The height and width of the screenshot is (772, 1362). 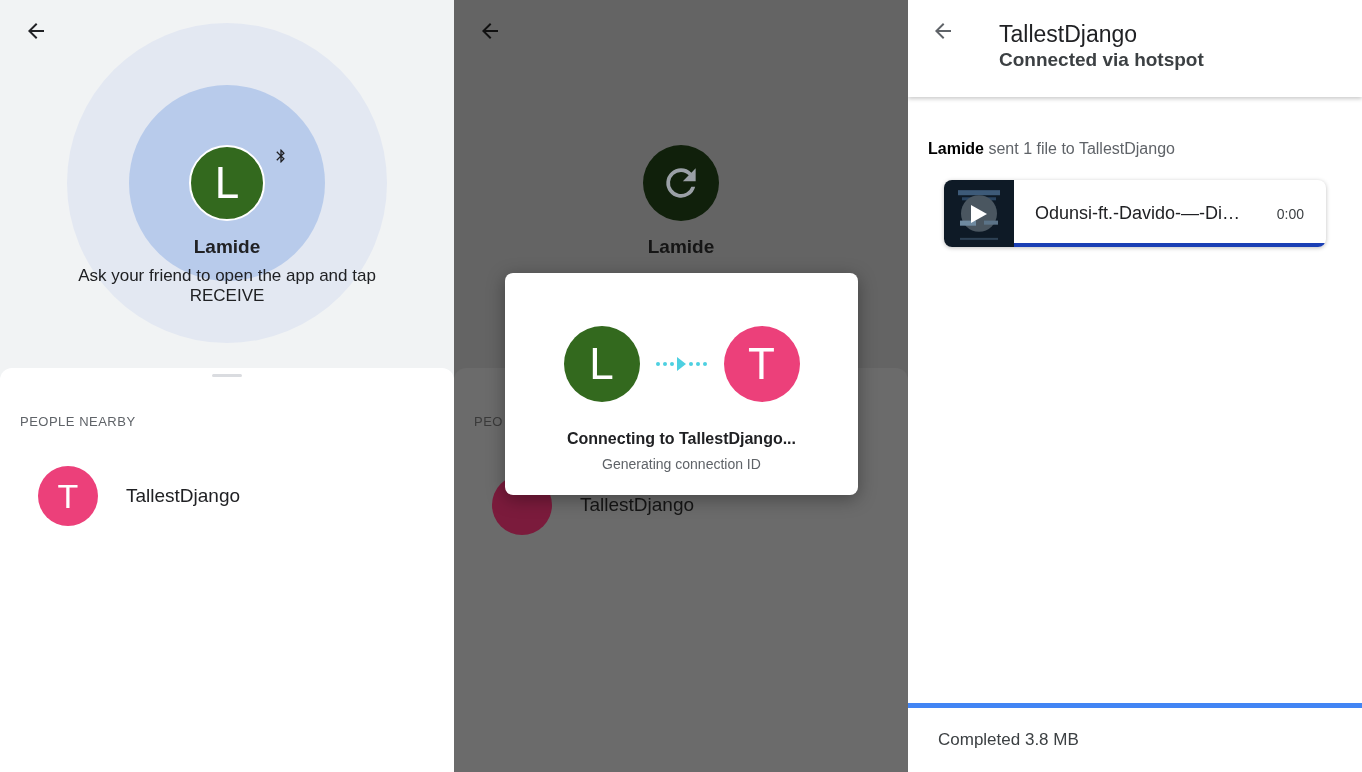 I want to click on dialog-subtitle: Generating connection ID, so click(x=681, y=464).